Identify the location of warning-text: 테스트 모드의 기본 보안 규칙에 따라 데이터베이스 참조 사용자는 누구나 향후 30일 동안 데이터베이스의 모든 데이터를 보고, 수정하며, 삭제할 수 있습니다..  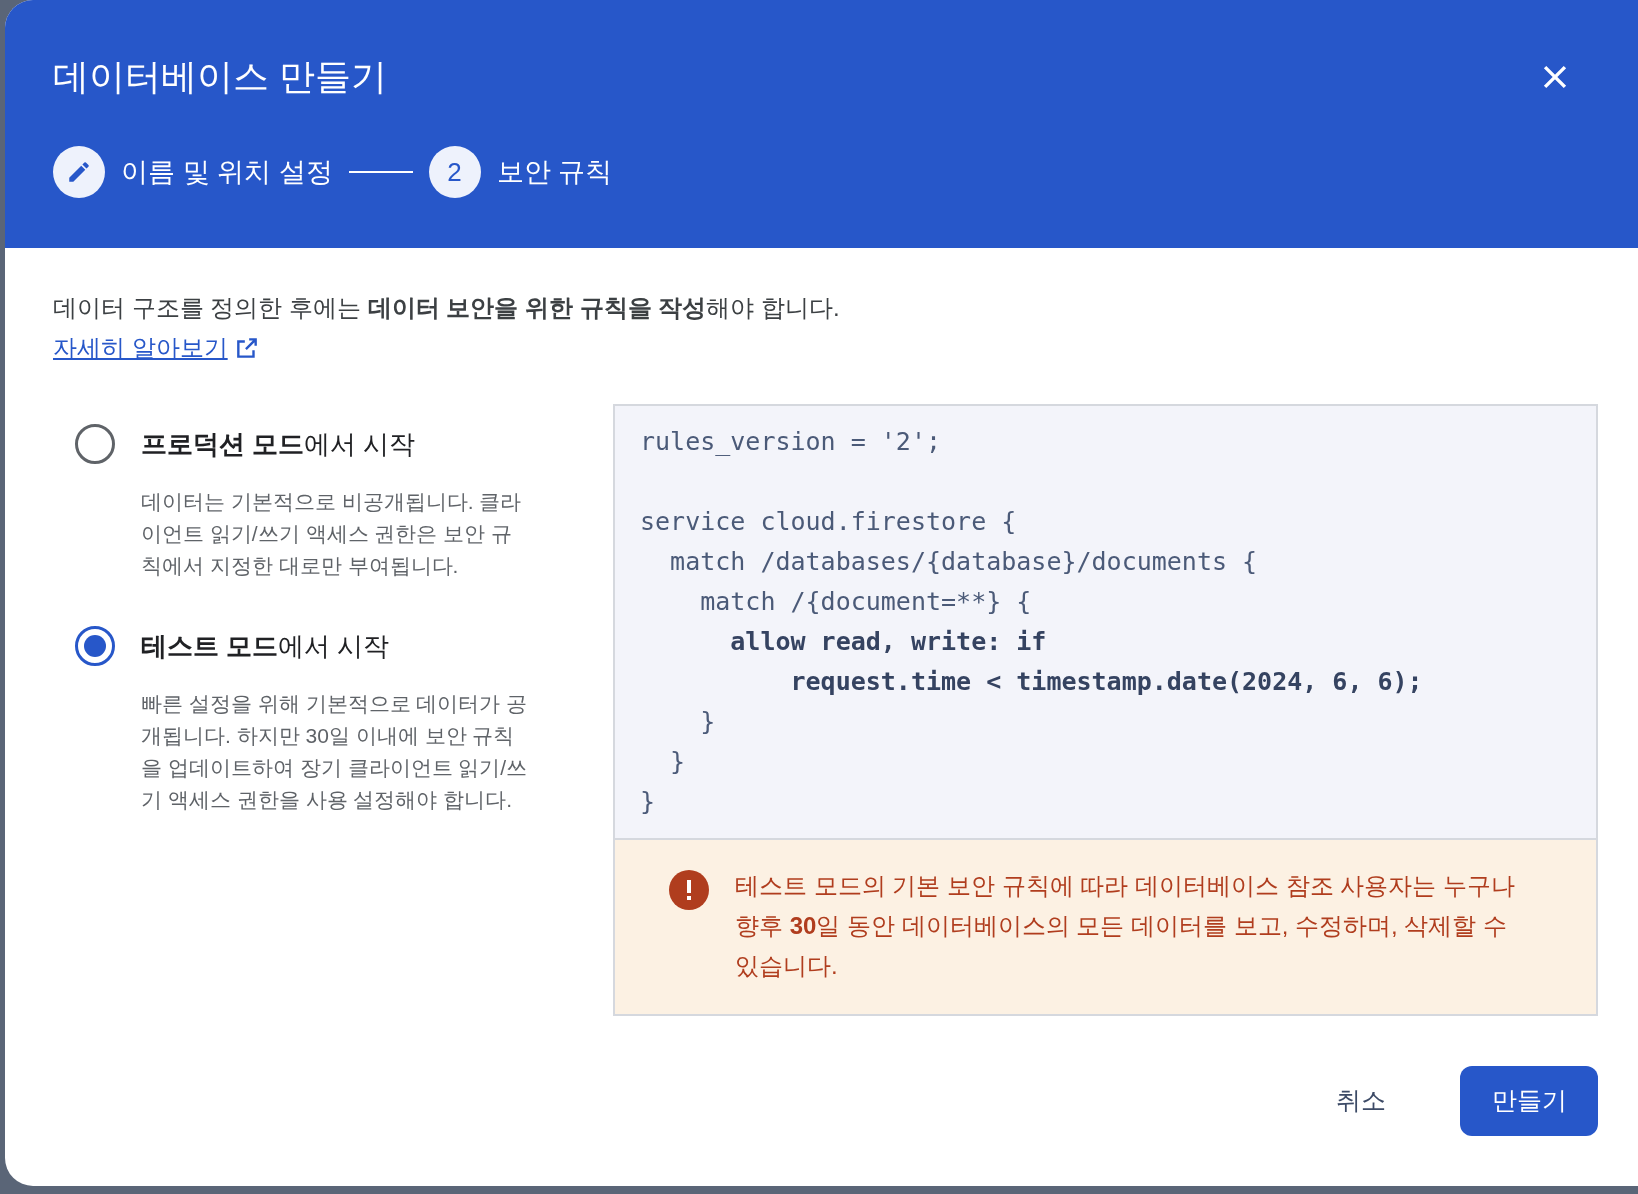
(1125, 926).